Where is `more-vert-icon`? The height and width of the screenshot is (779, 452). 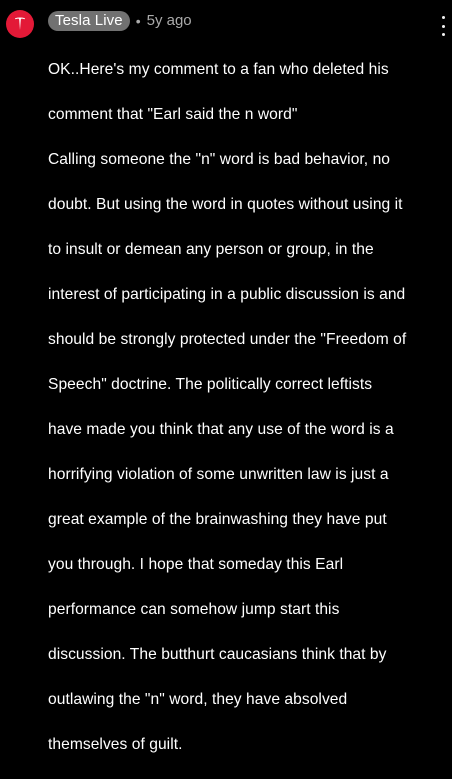
more-vert-icon is located at coordinates (443, 26).